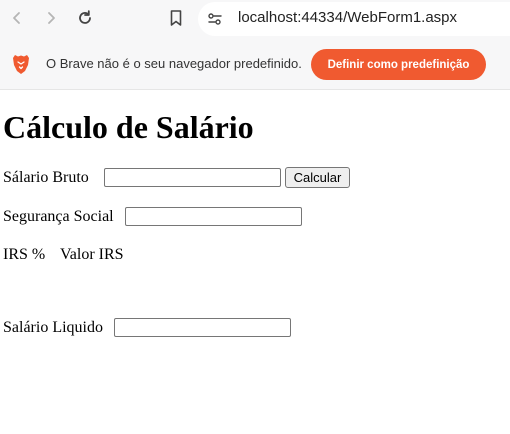 The image size is (510, 434). Describe the element at coordinates (46, 177) in the screenshot. I see `gross-salary-label: Sálario Bruto` at that location.